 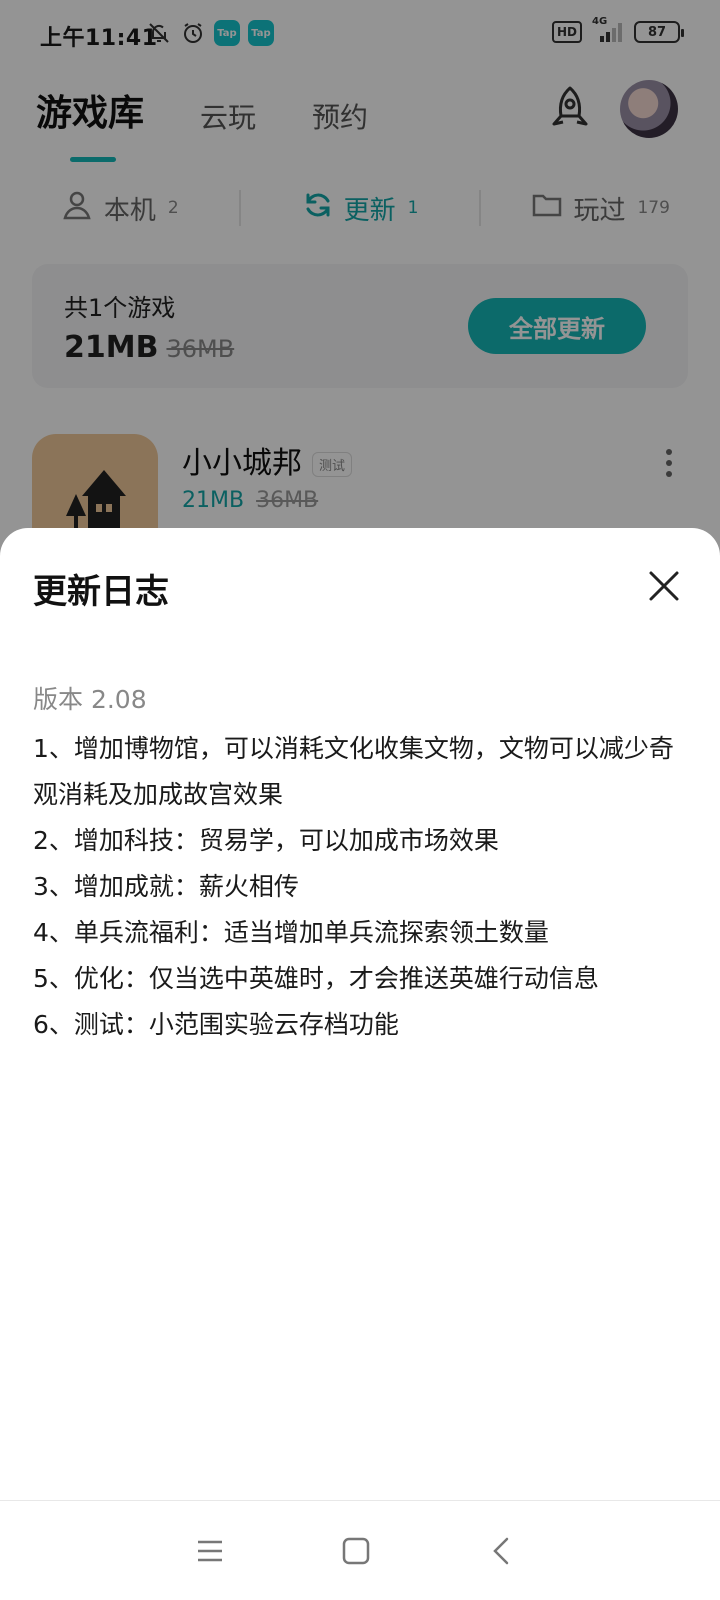 I want to click on changelog-item: 1、增加博物馆，可以消耗文化收集文物，文物可以减少奇观消耗及加成故宫效果, so click(x=353, y=771).